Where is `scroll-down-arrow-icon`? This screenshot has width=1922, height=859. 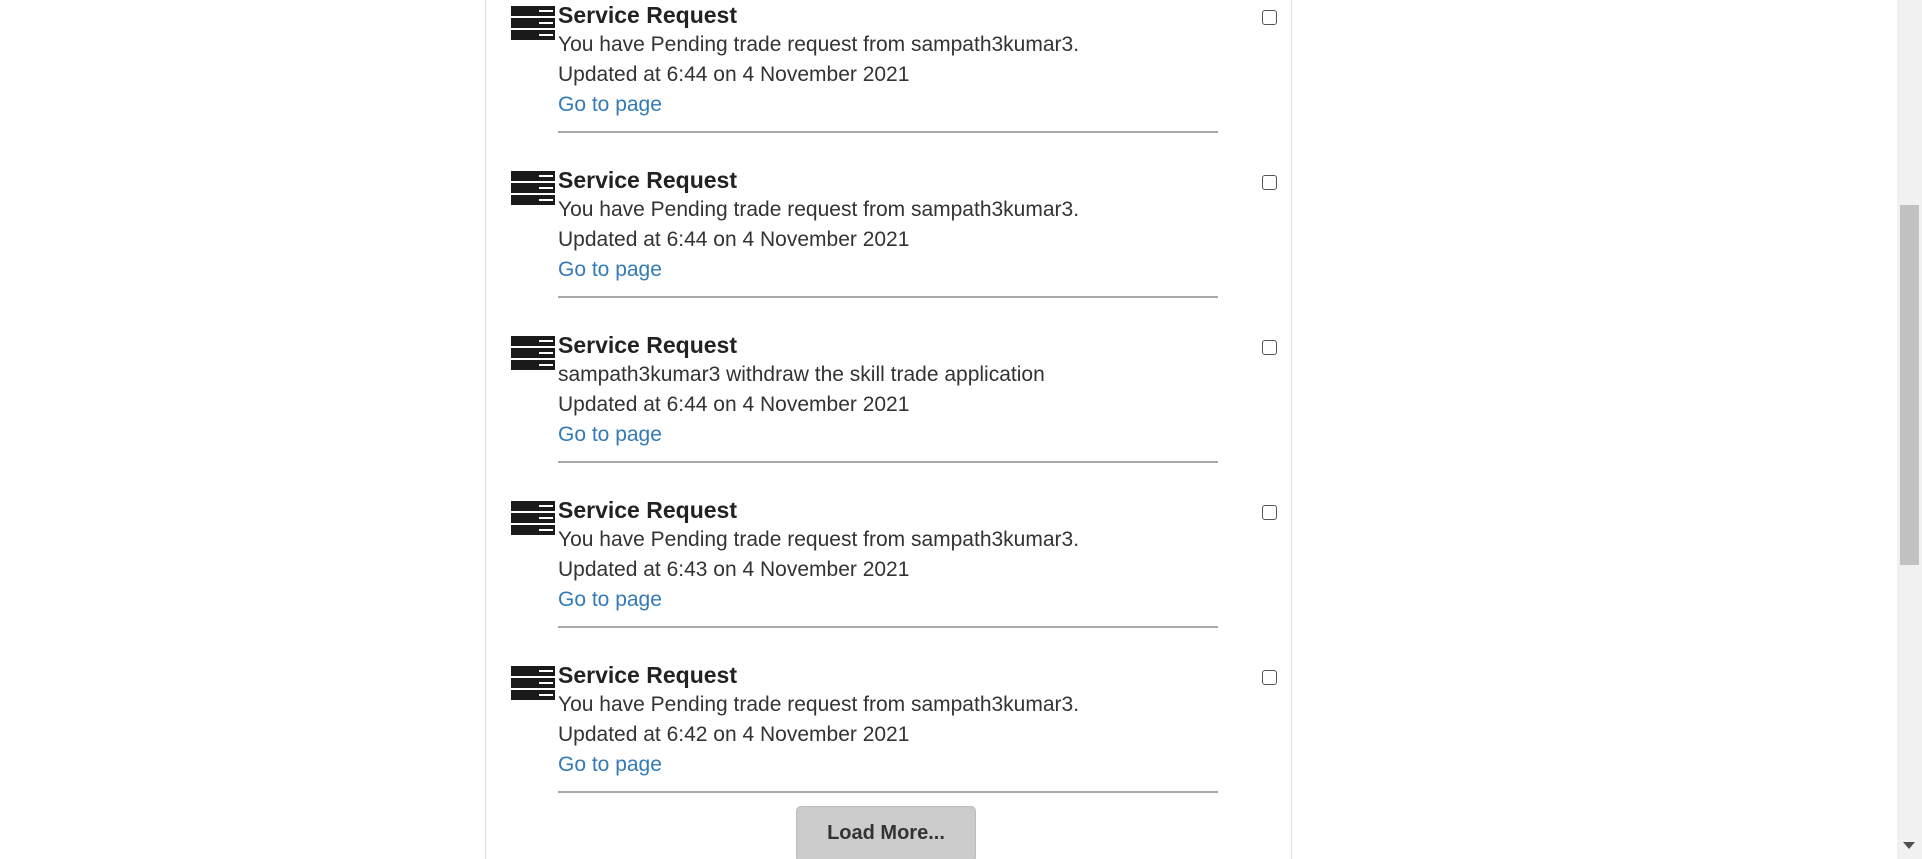
scroll-down-arrow-icon is located at coordinates (1909, 845).